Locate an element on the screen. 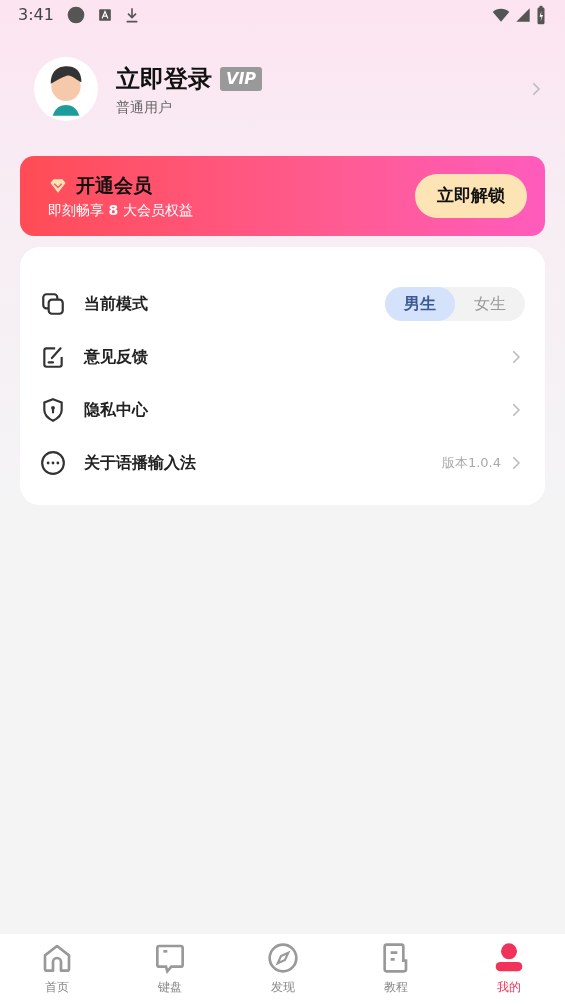 Image resolution: width=565 pixels, height=1004 pixels. login-title: 立即登录 is located at coordinates (164, 78).